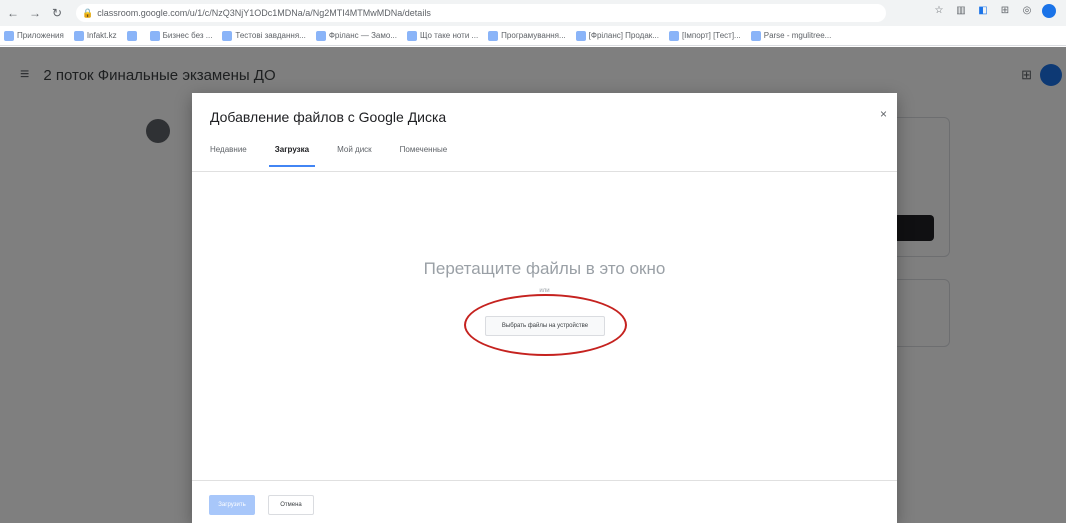 The width and height of the screenshot is (1066, 523). I want to click on profile-avatar, so click(1049, 11).